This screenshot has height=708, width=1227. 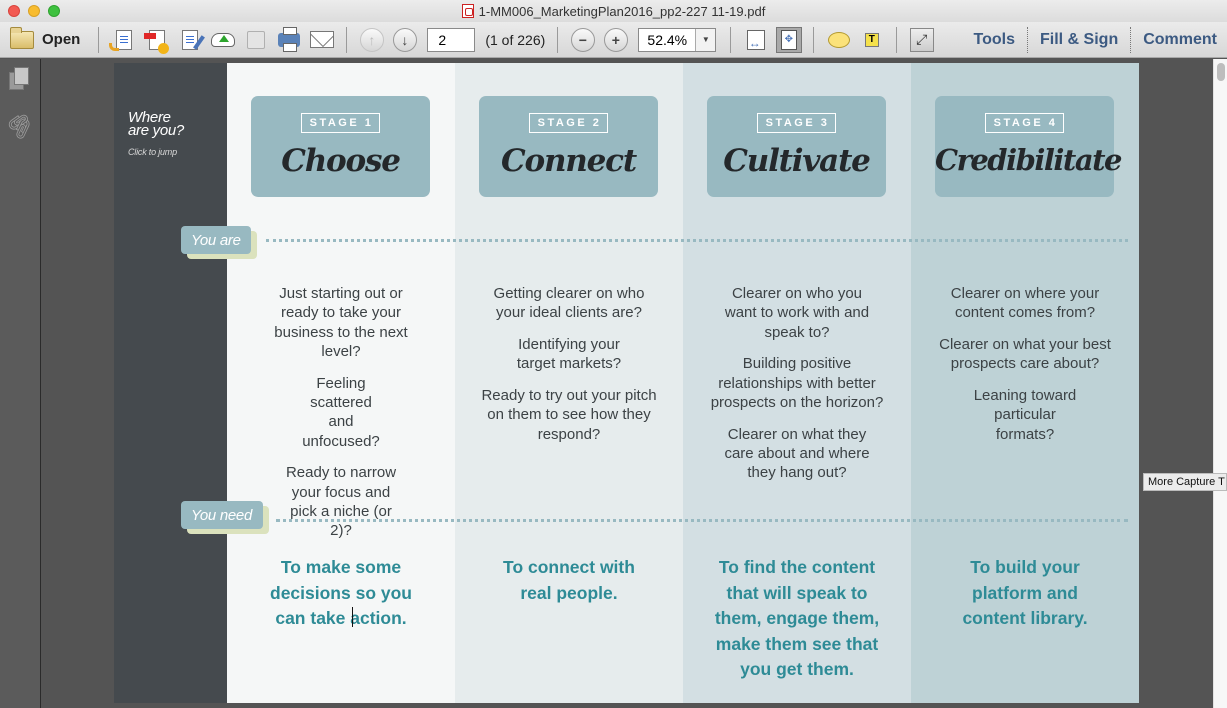 What do you see at coordinates (20, 383) in the screenshot?
I see `navigation-pane: 🖇` at bounding box center [20, 383].